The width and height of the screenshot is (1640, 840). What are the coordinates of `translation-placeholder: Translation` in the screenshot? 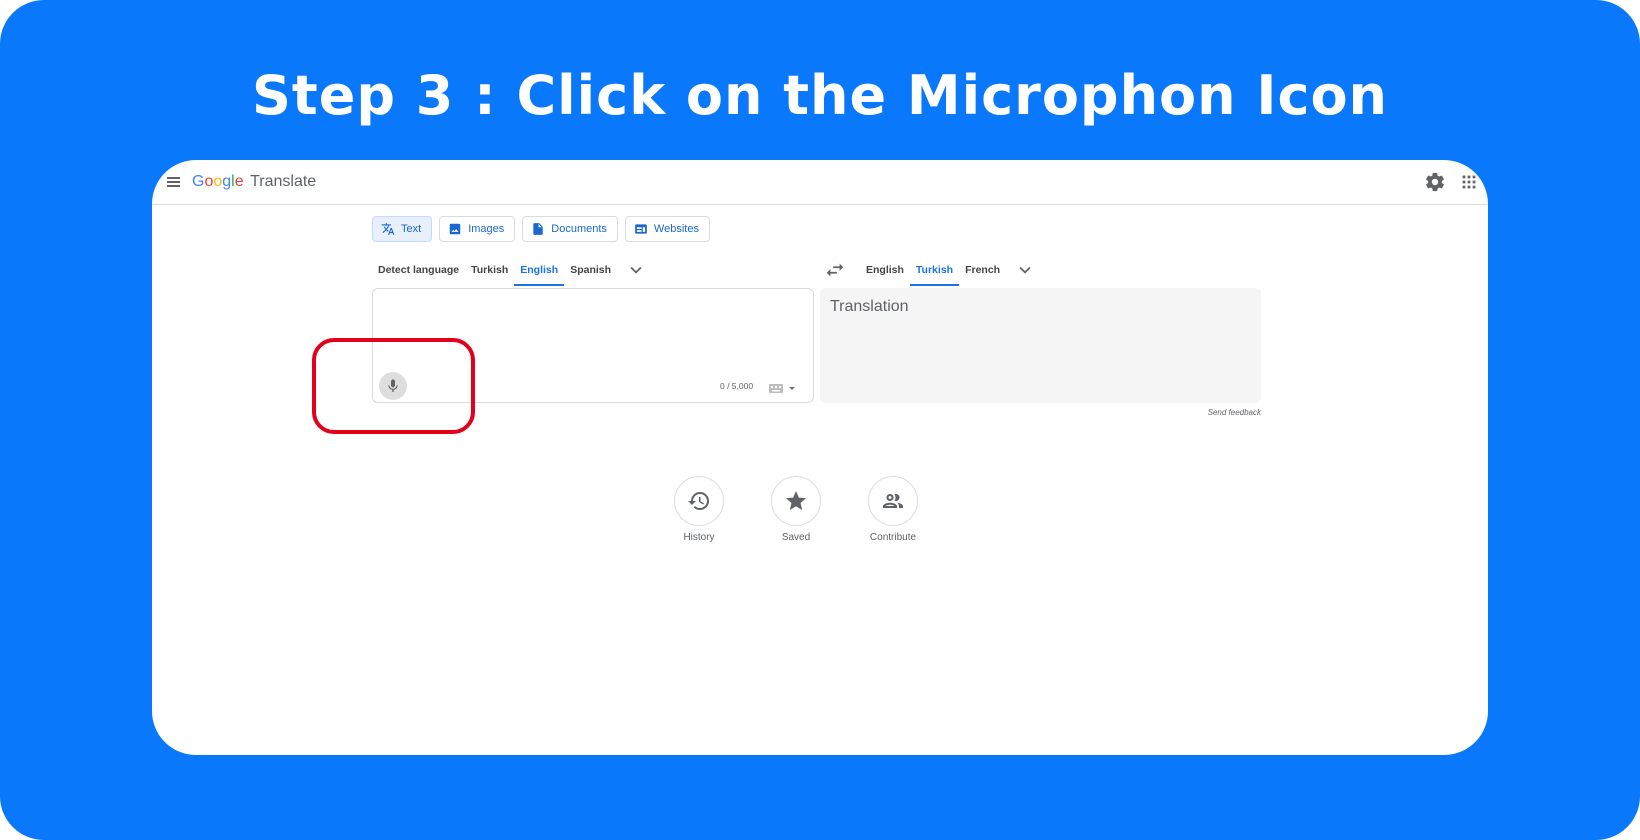 It's located at (869, 306).